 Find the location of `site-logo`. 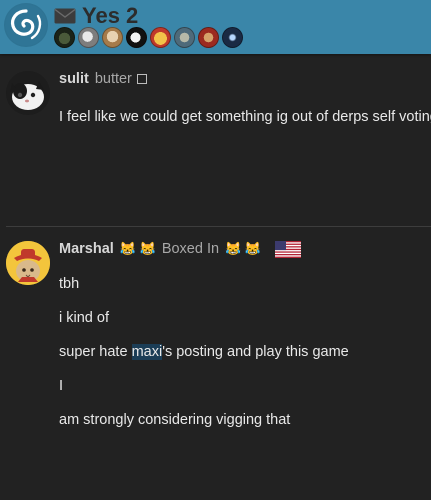

site-logo is located at coordinates (26, 25).